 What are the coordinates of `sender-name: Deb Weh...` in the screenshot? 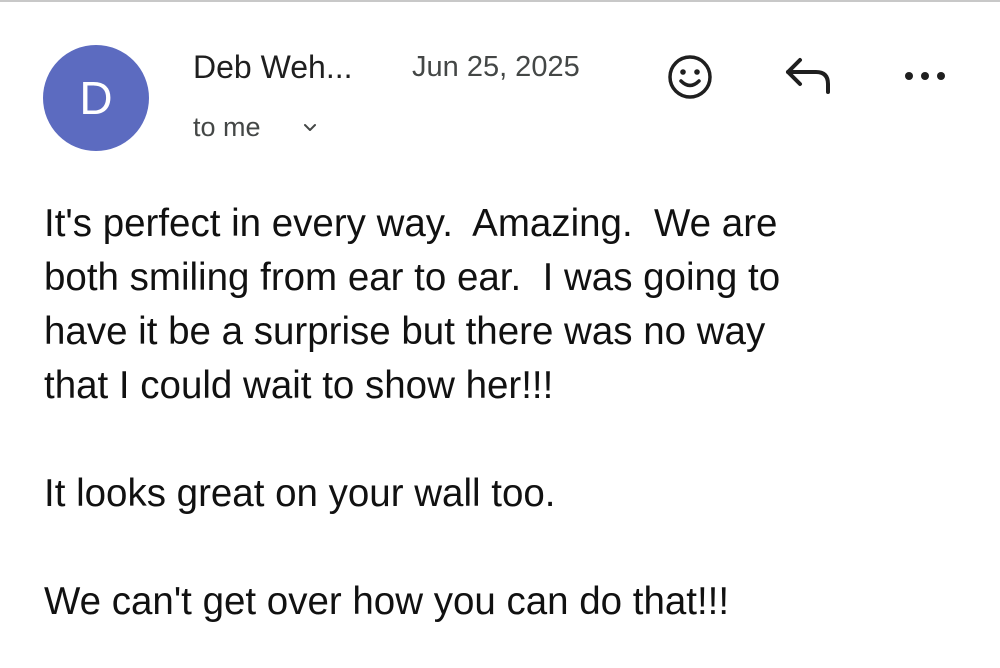 It's located at (272, 67).